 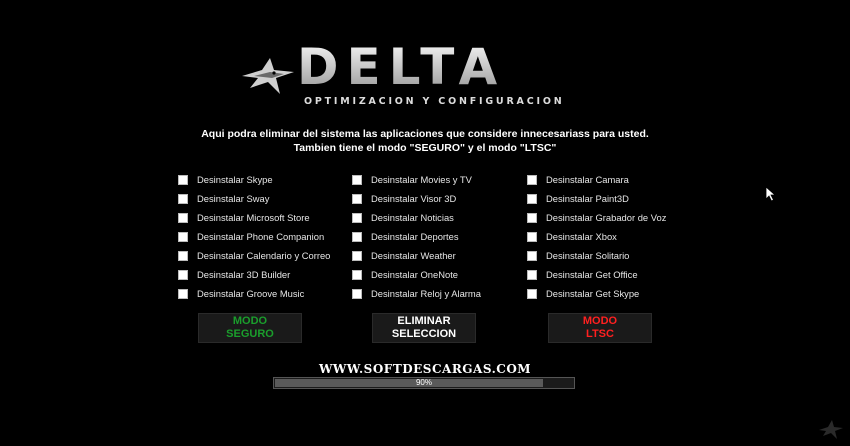 I want to click on option-solitario: Desinstalar Solitario, so click(x=578, y=255).